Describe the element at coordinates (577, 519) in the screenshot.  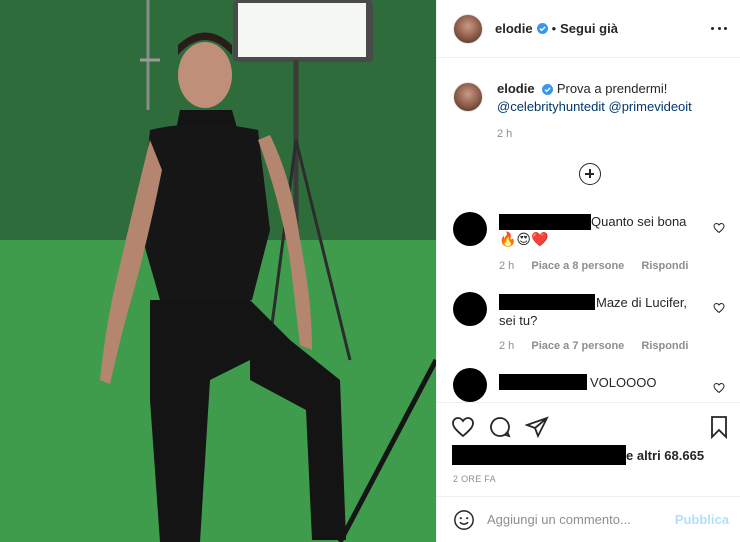
I see `comment-input` at that location.